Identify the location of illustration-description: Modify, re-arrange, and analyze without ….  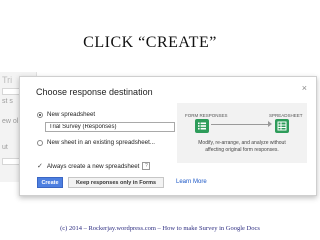
(242, 146).